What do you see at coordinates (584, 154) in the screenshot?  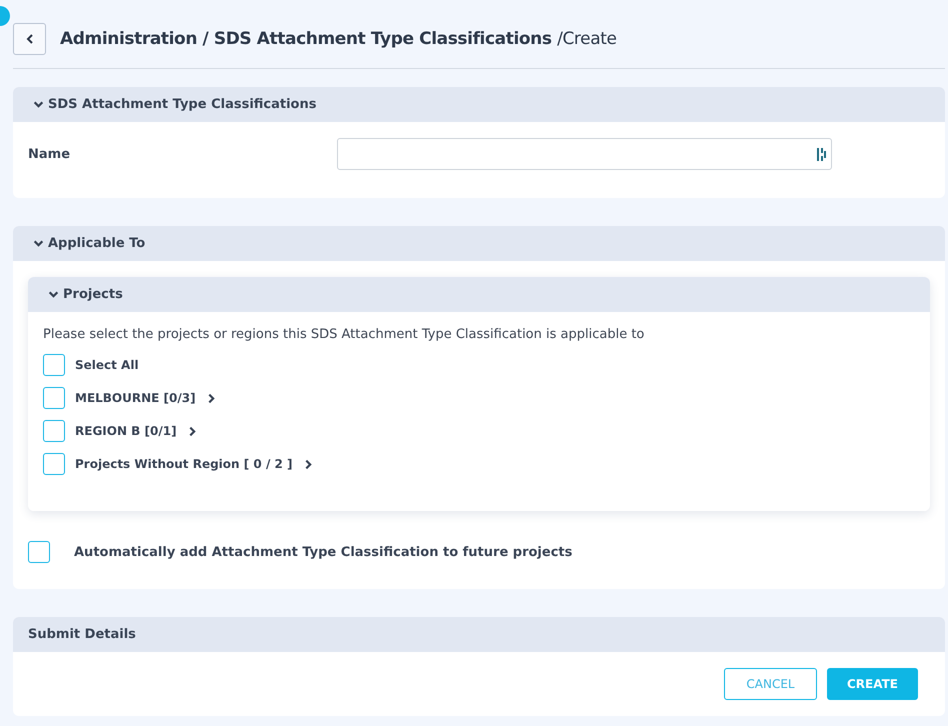 I see `name-input-field` at bounding box center [584, 154].